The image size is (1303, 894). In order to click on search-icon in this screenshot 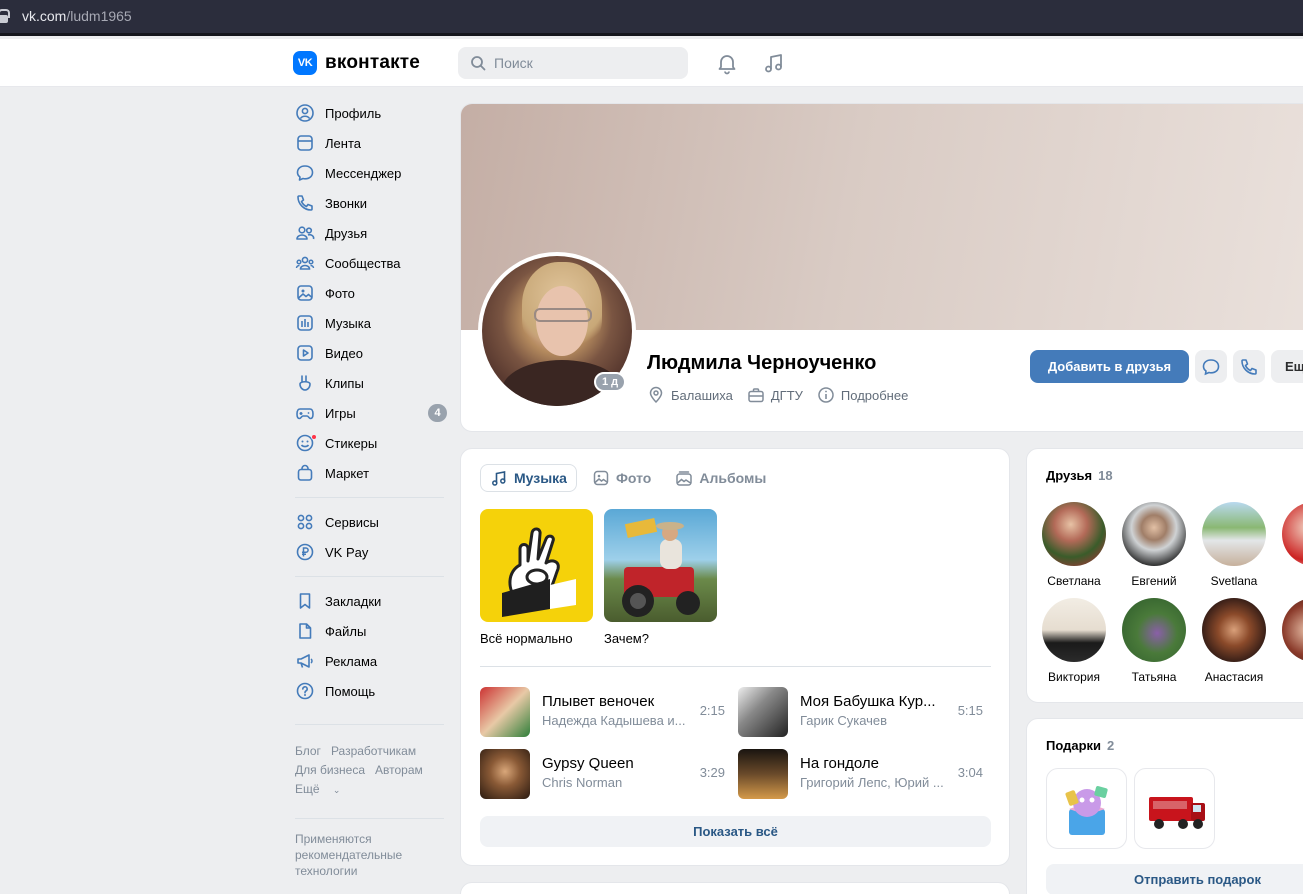, I will do `click(478, 63)`.